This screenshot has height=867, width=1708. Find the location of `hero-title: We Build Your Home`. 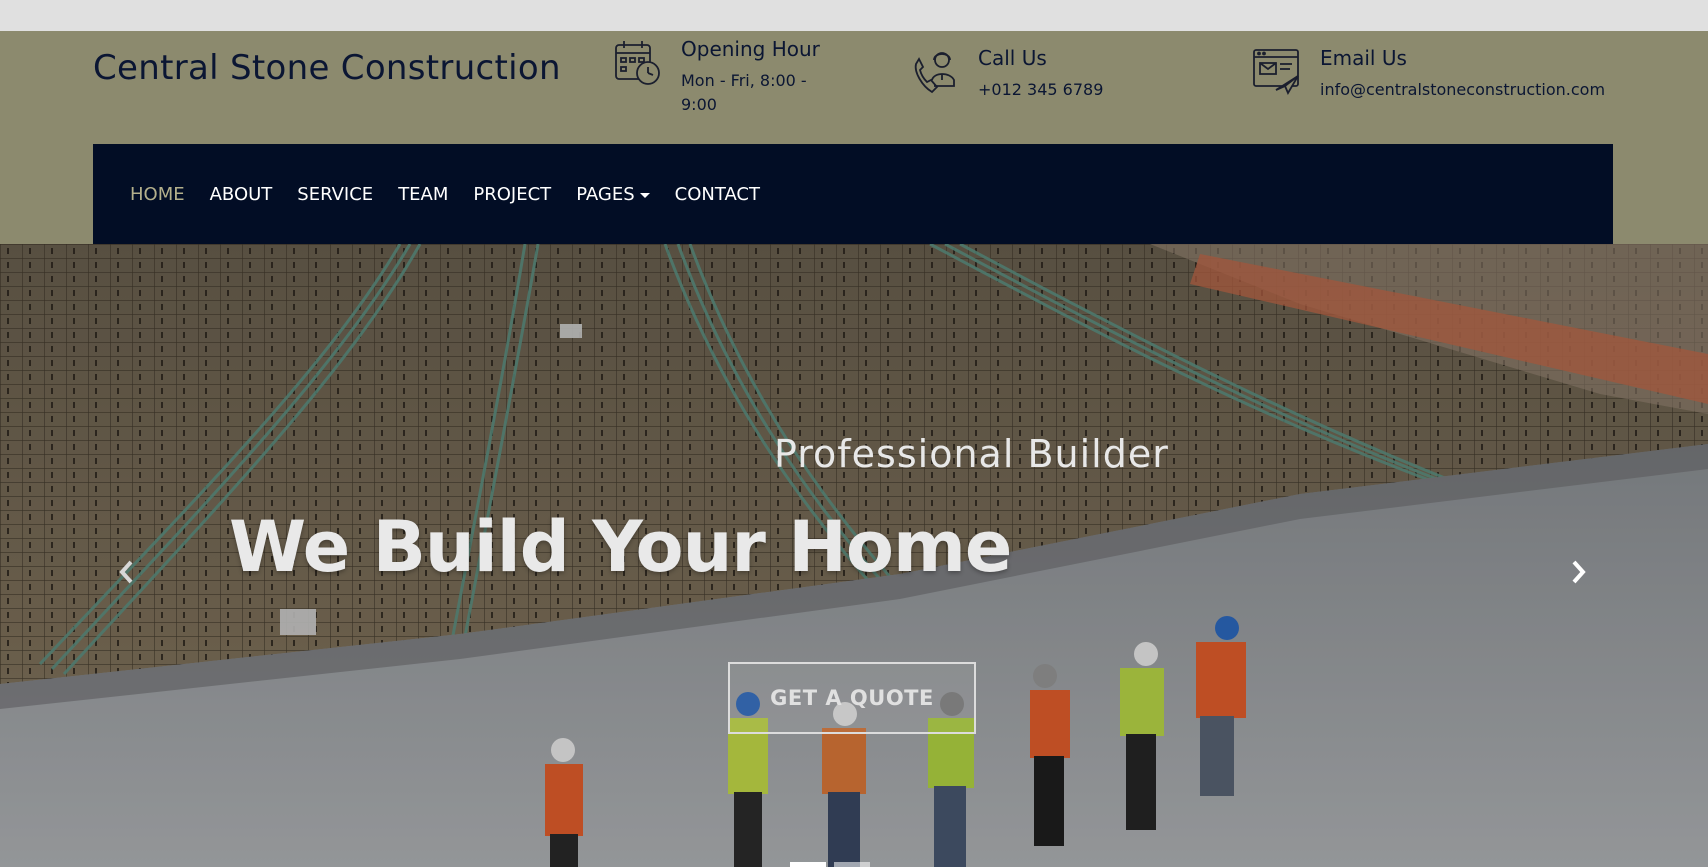

hero-title: We Build Your Home is located at coordinates (620, 547).